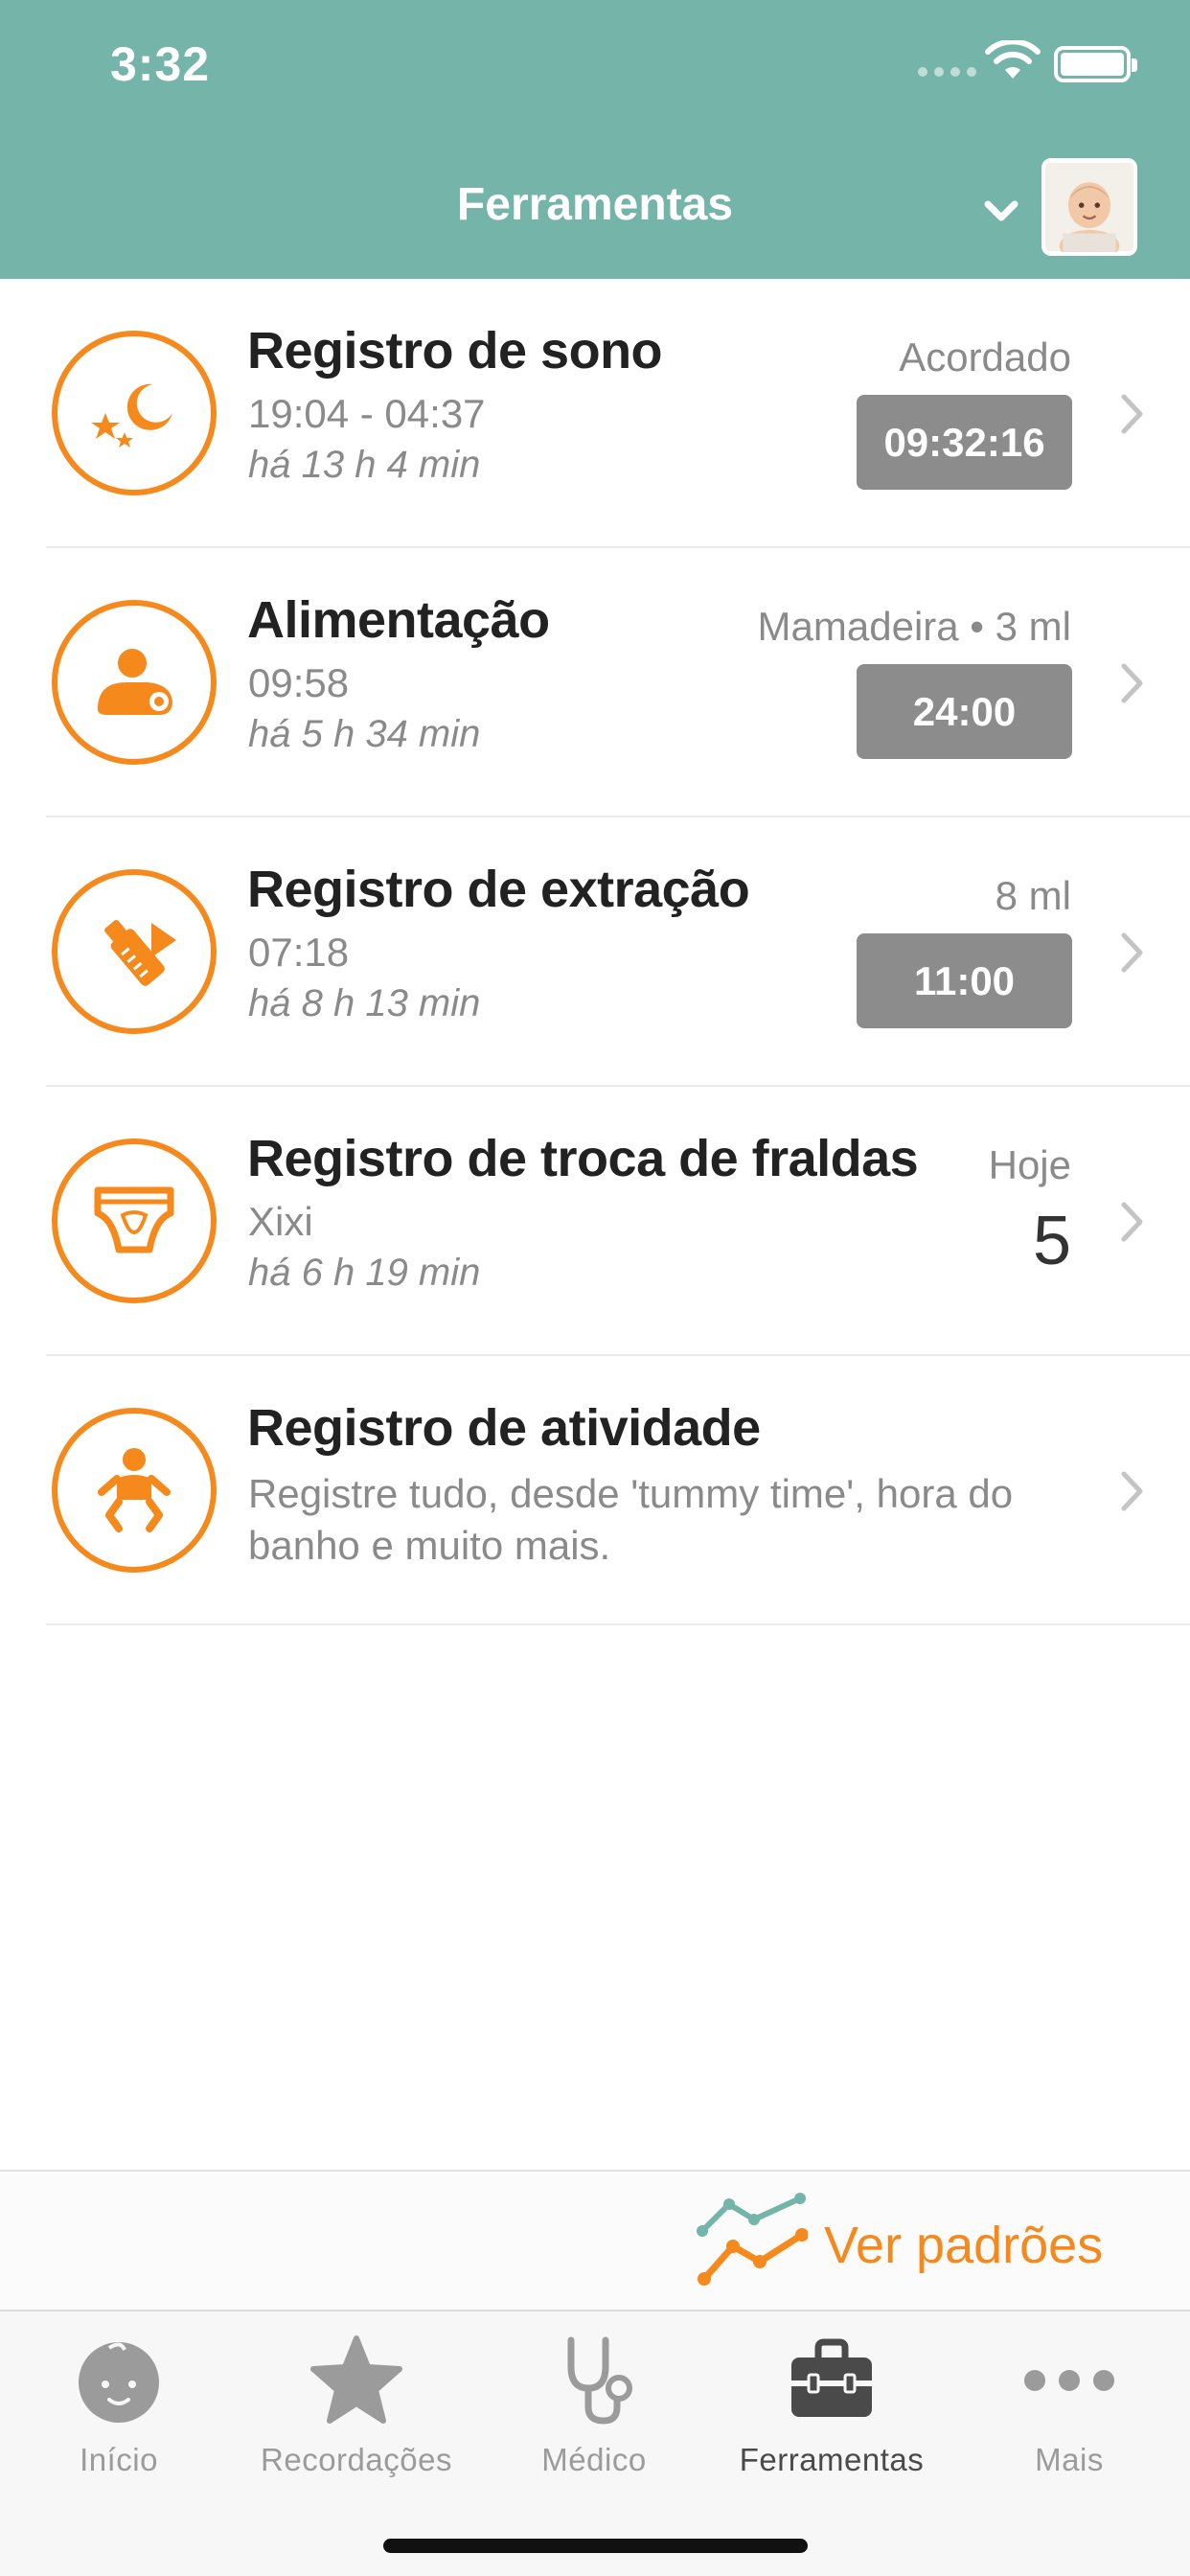 The height and width of the screenshot is (2576, 1190). I want to click on tool-status: Acordado, so click(985, 357).